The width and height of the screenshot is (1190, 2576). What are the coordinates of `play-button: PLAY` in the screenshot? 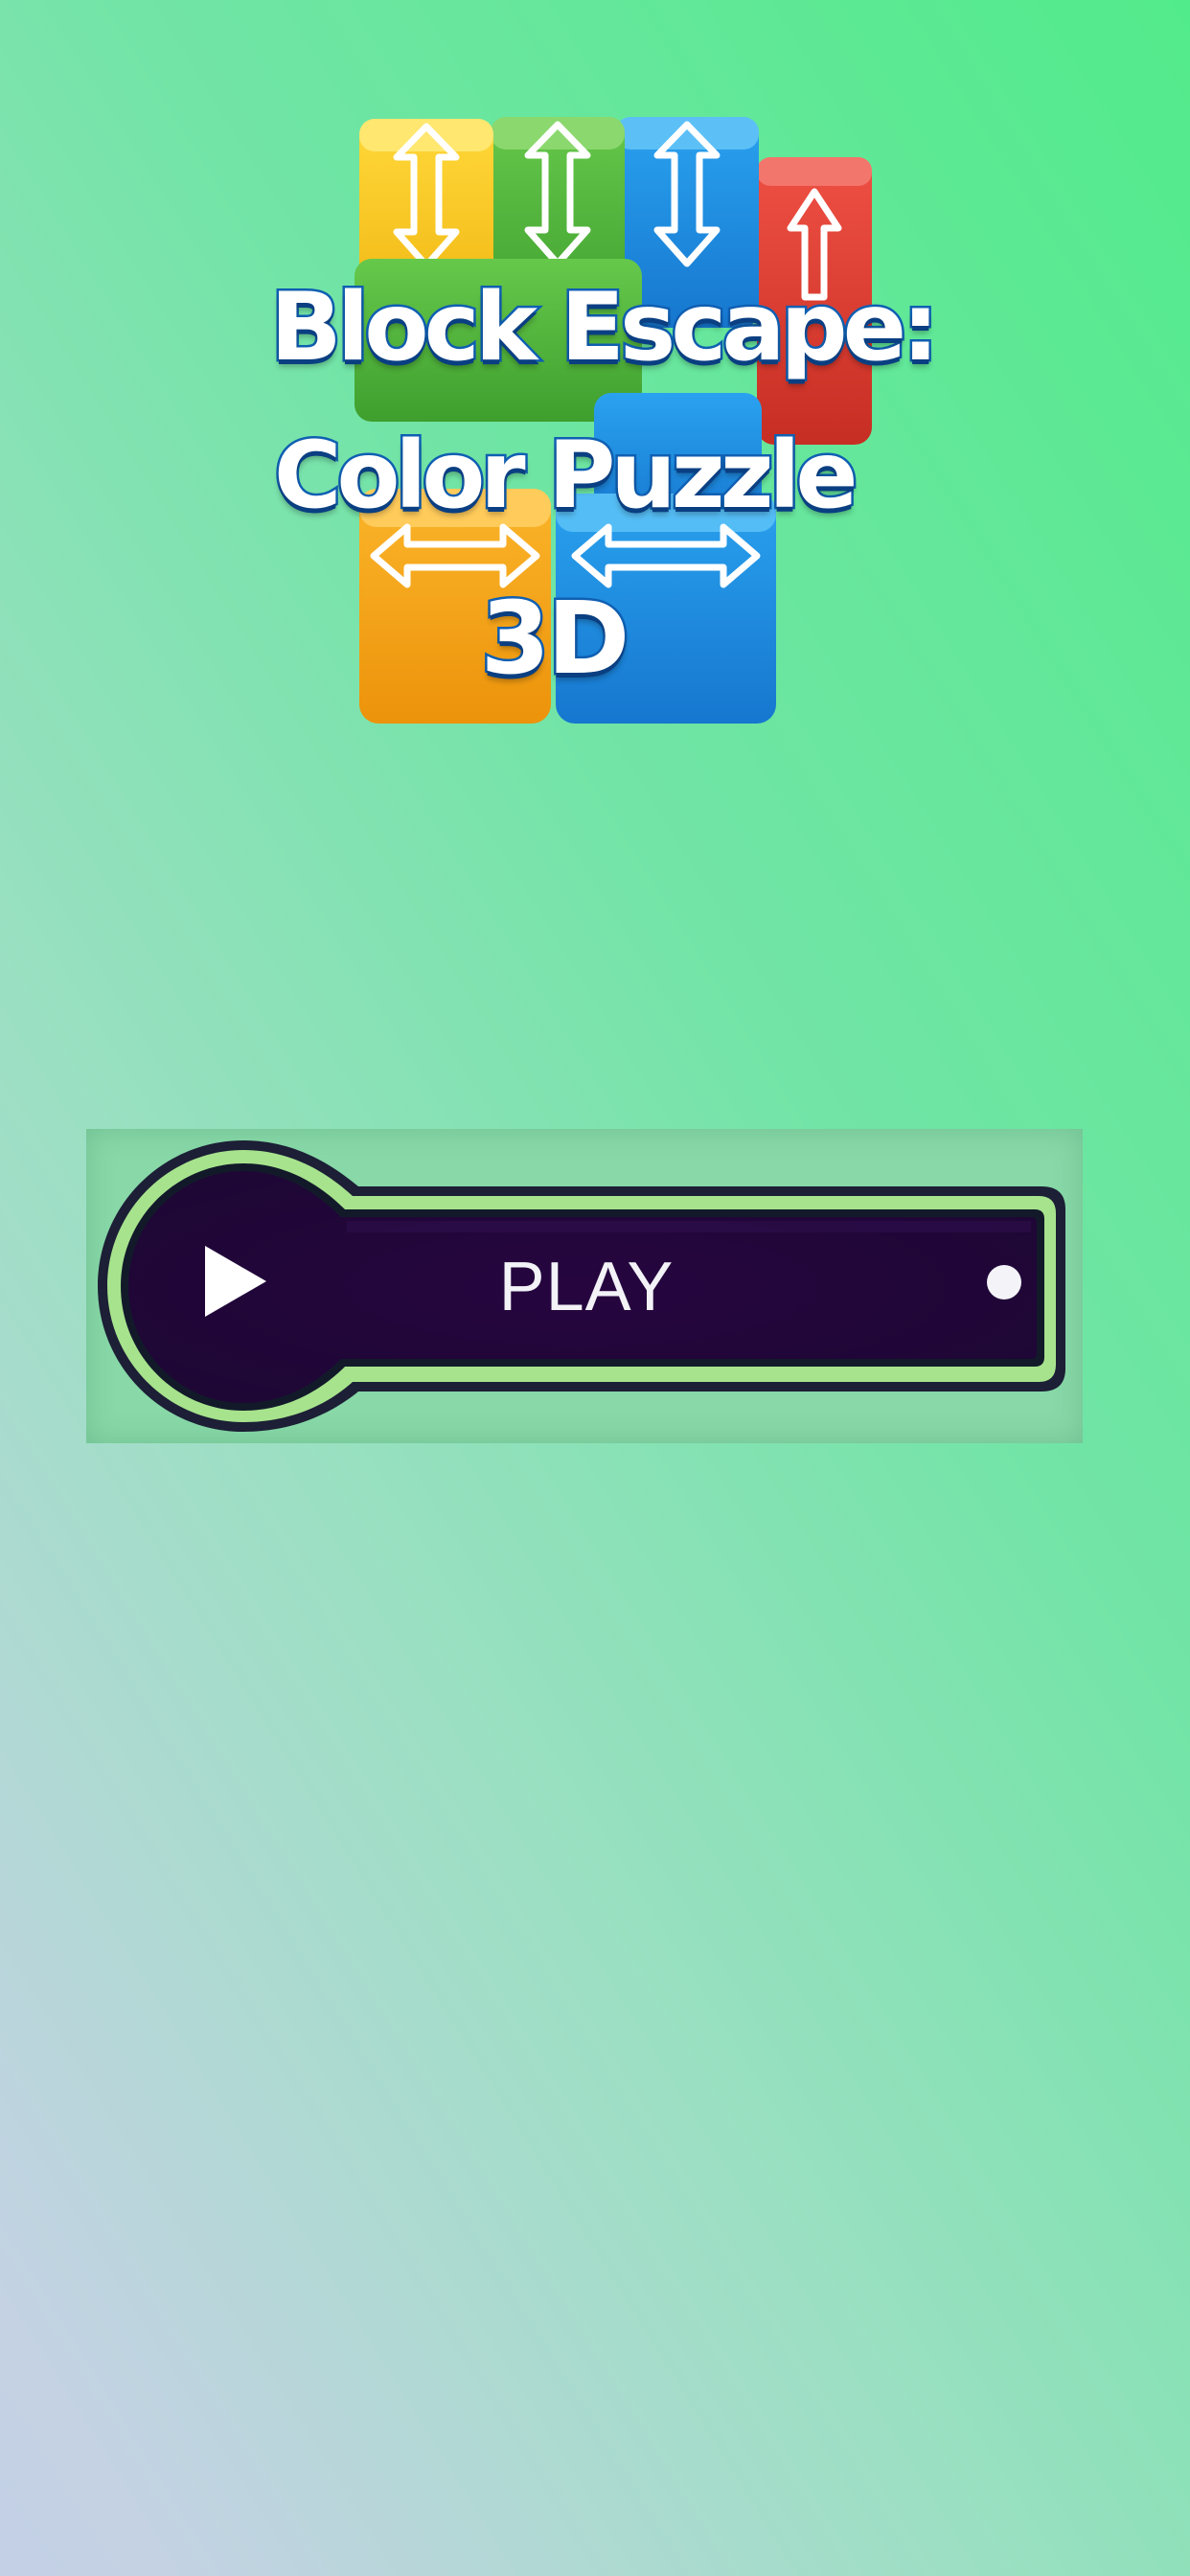 It's located at (587, 1286).